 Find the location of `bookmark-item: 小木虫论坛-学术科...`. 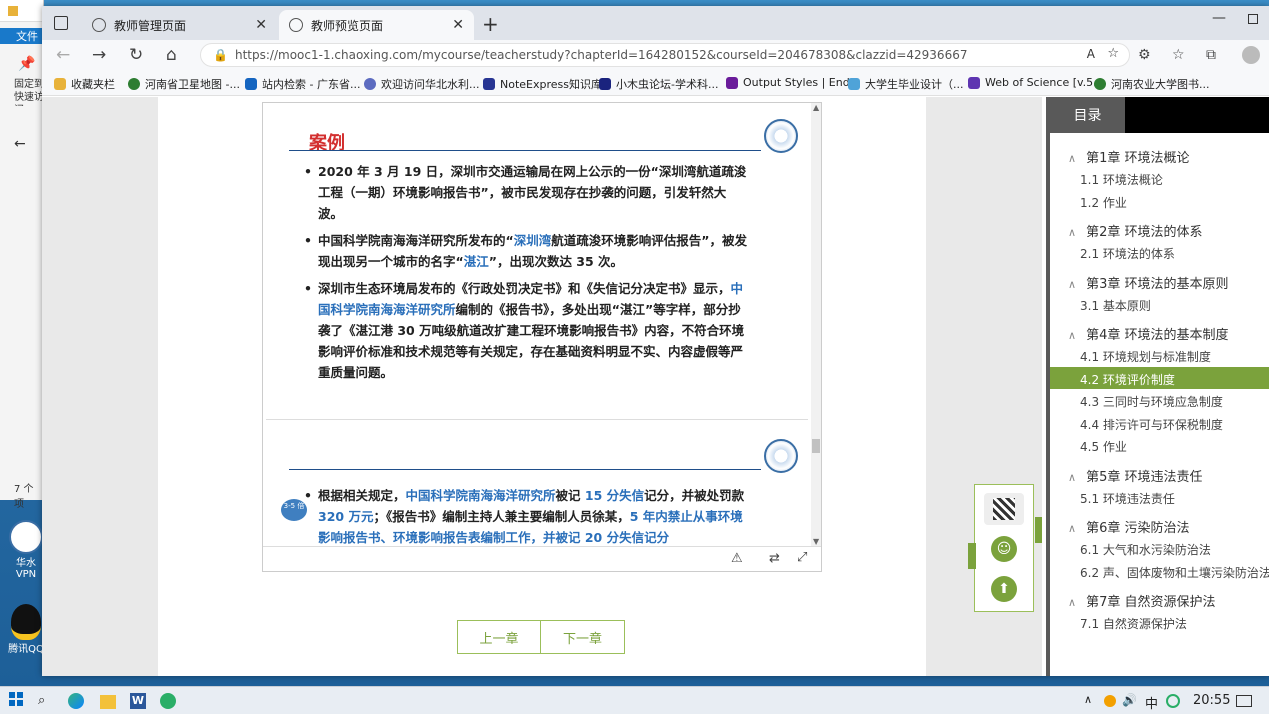

bookmark-item: 小木虫论坛-学术科... is located at coordinates (658, 84).